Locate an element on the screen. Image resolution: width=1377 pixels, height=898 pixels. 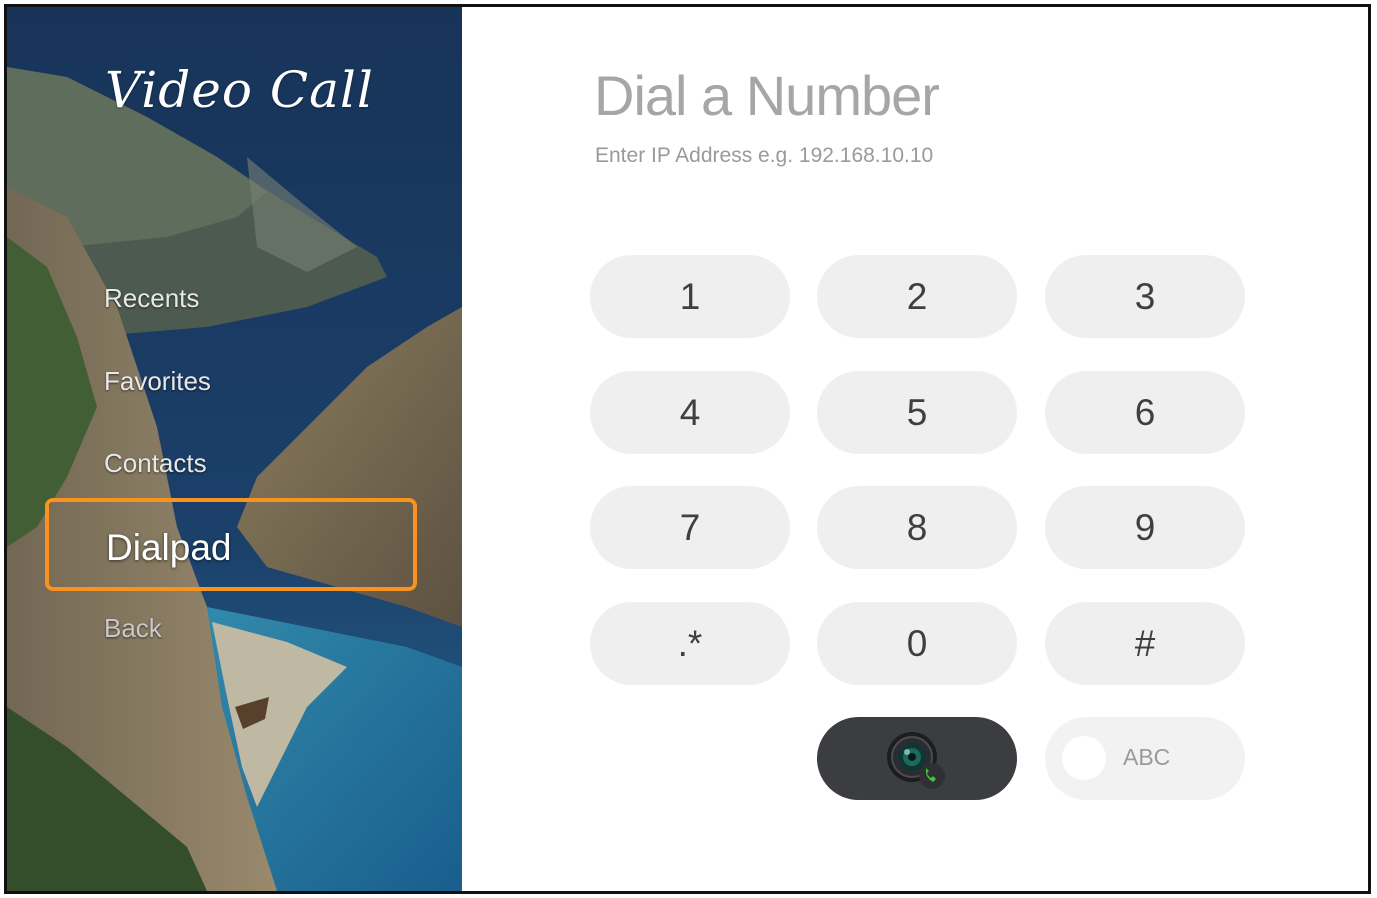
sidebar-item-contacts: Contacts is located at coordinates (155, 463).